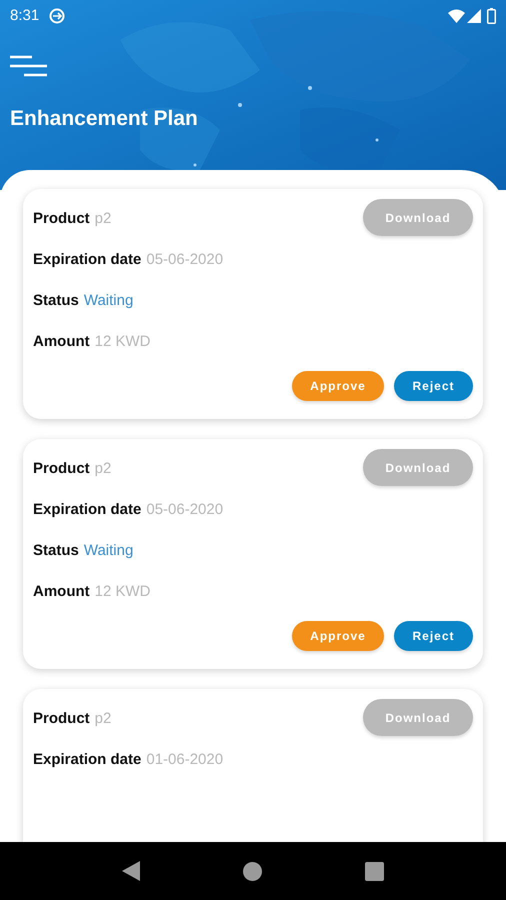 This screenshot has height=900, width=506. I want to click on page-title: Enhancement Plan, so click(104, 119).